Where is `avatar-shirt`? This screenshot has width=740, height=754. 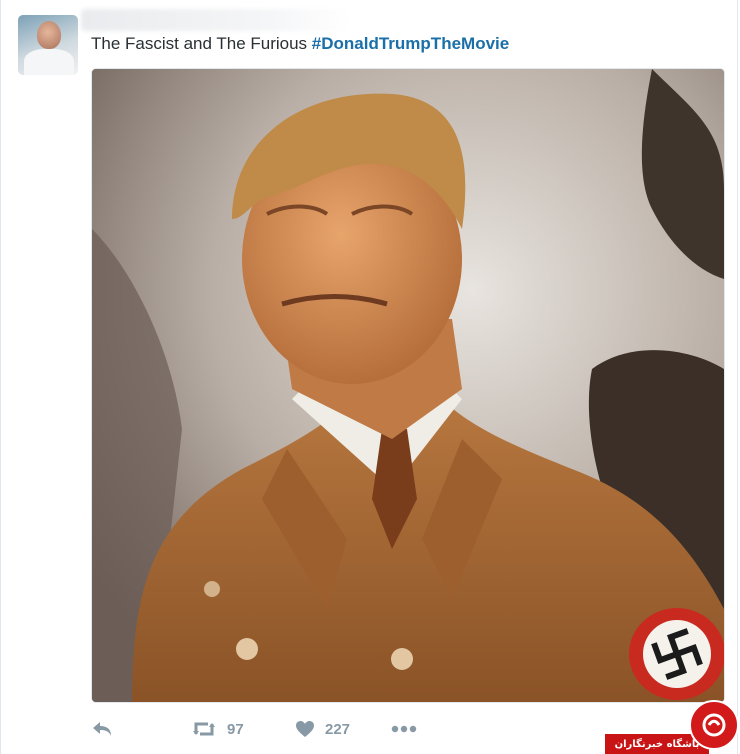
avatar-shirt is located at coordinates (49, 62).